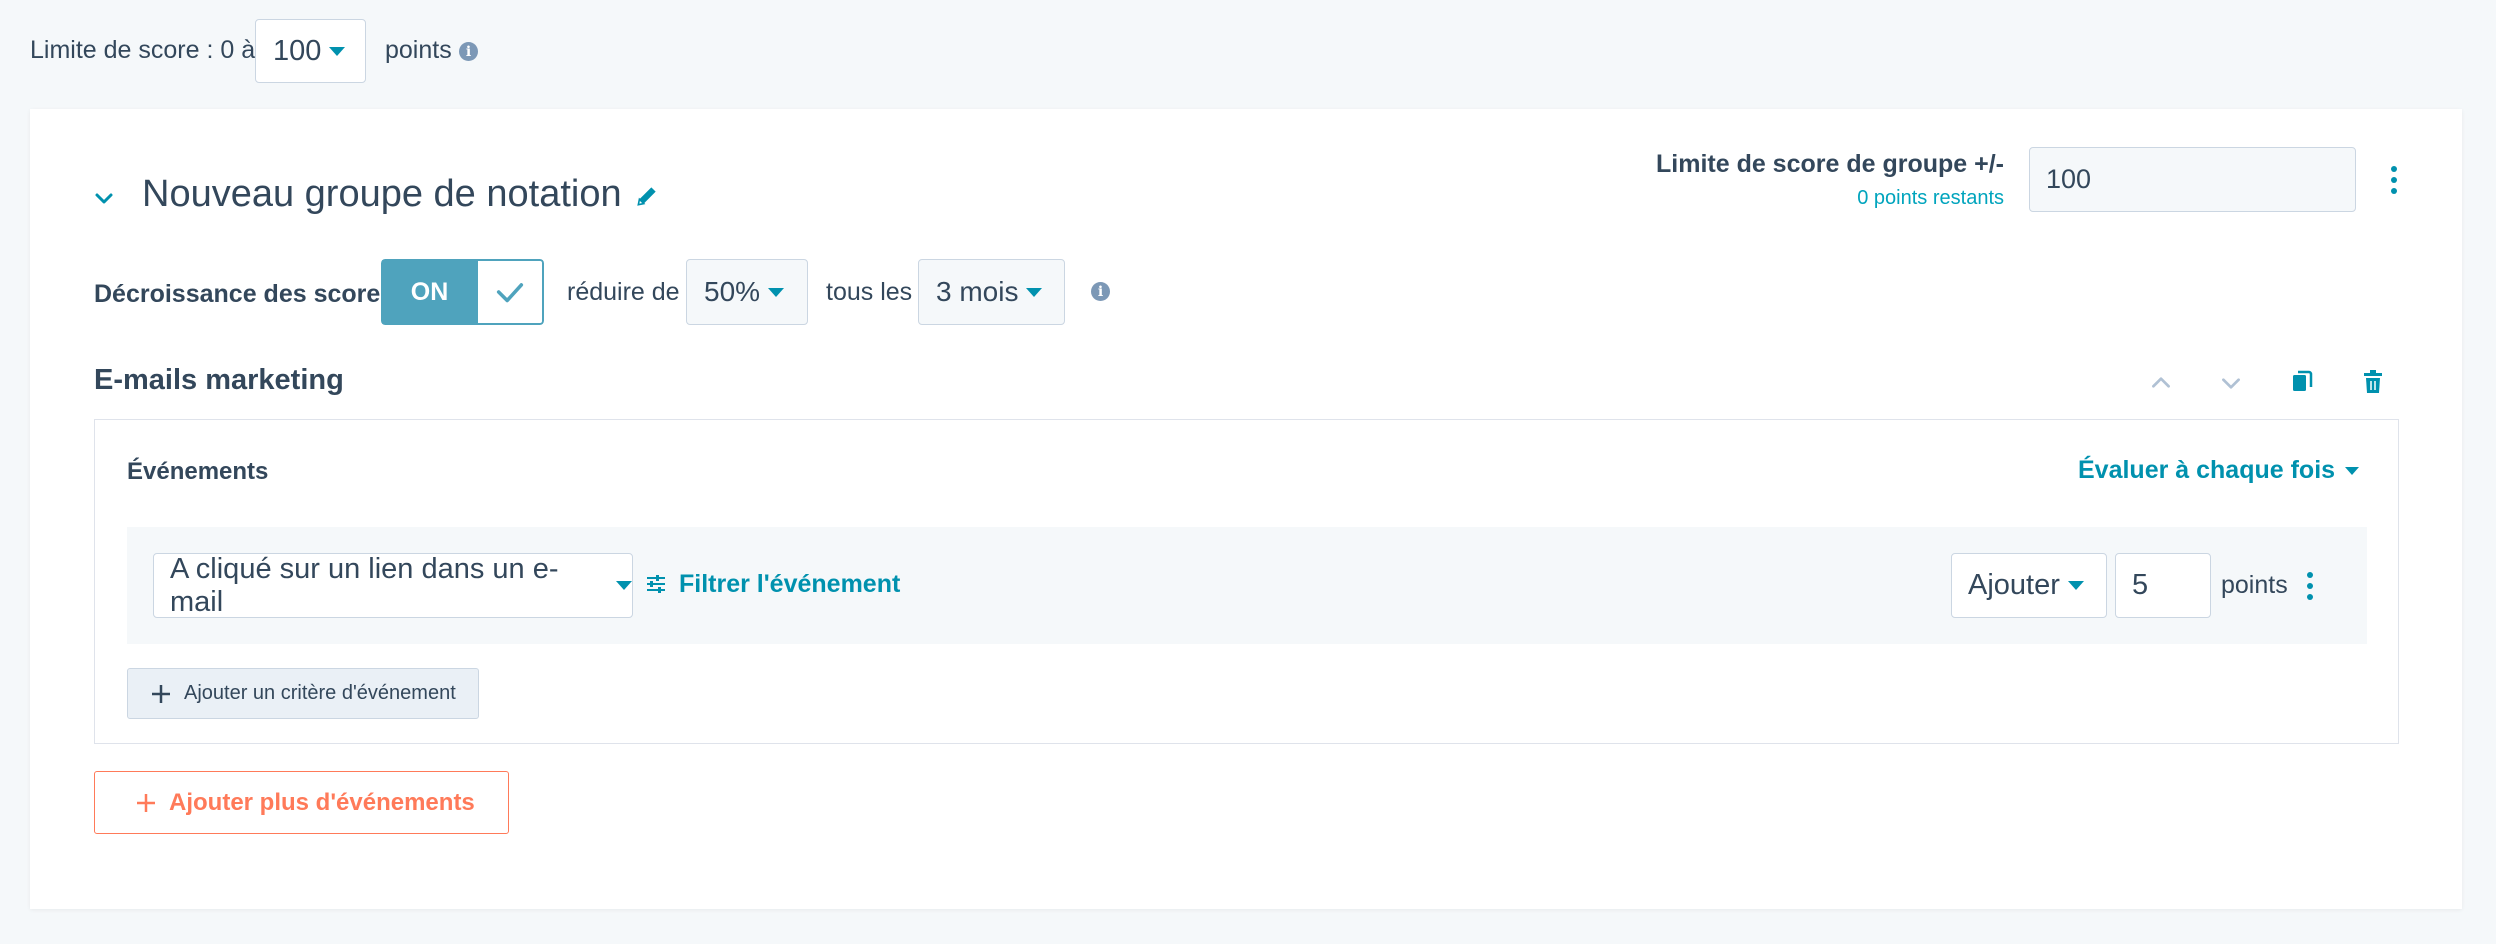 This screenshot has height=944, width=2496. I want to click on points-input: 5, so click(2163, 585).